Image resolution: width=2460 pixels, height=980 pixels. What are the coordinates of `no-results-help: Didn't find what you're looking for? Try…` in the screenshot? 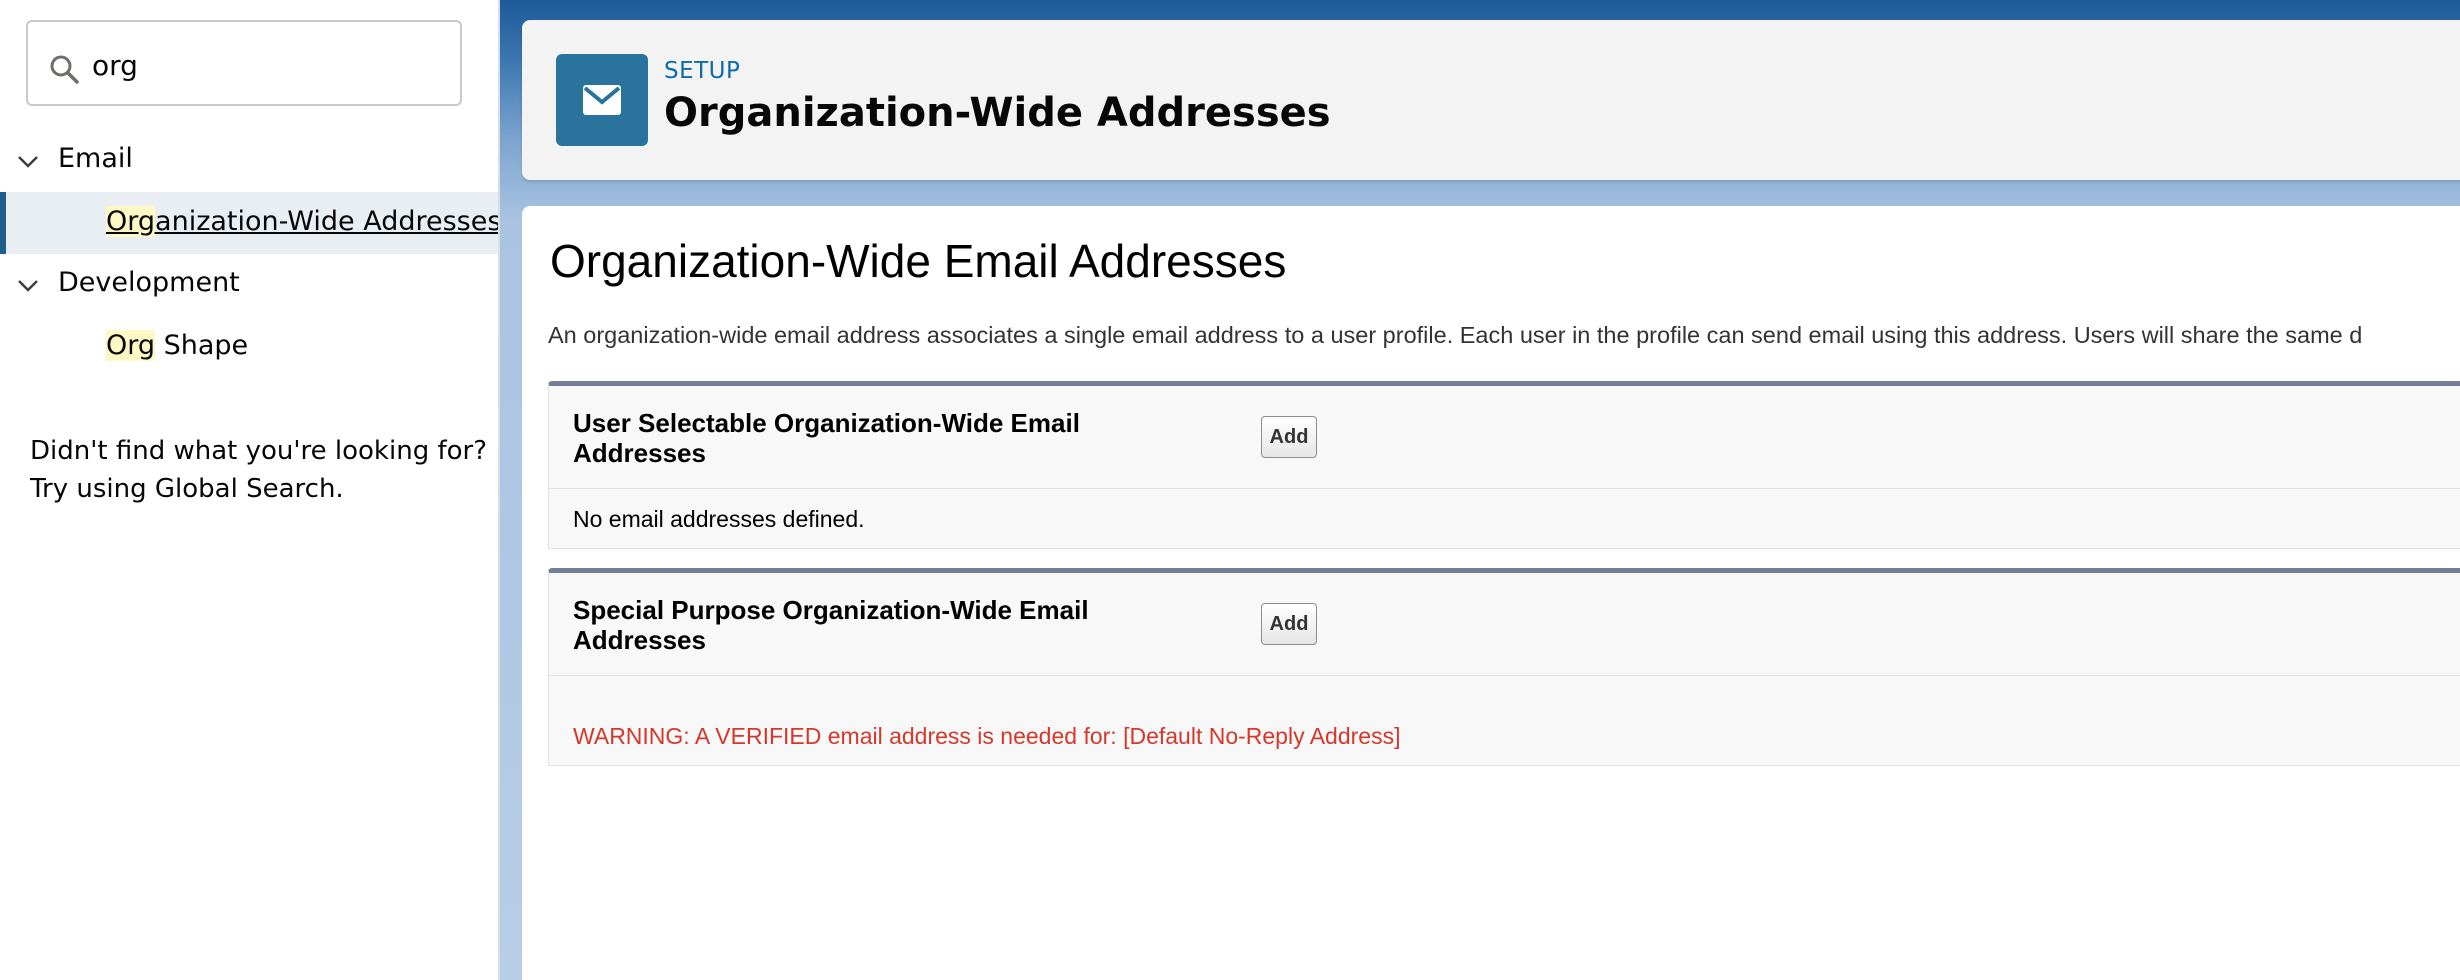 It's located at (260, 470).